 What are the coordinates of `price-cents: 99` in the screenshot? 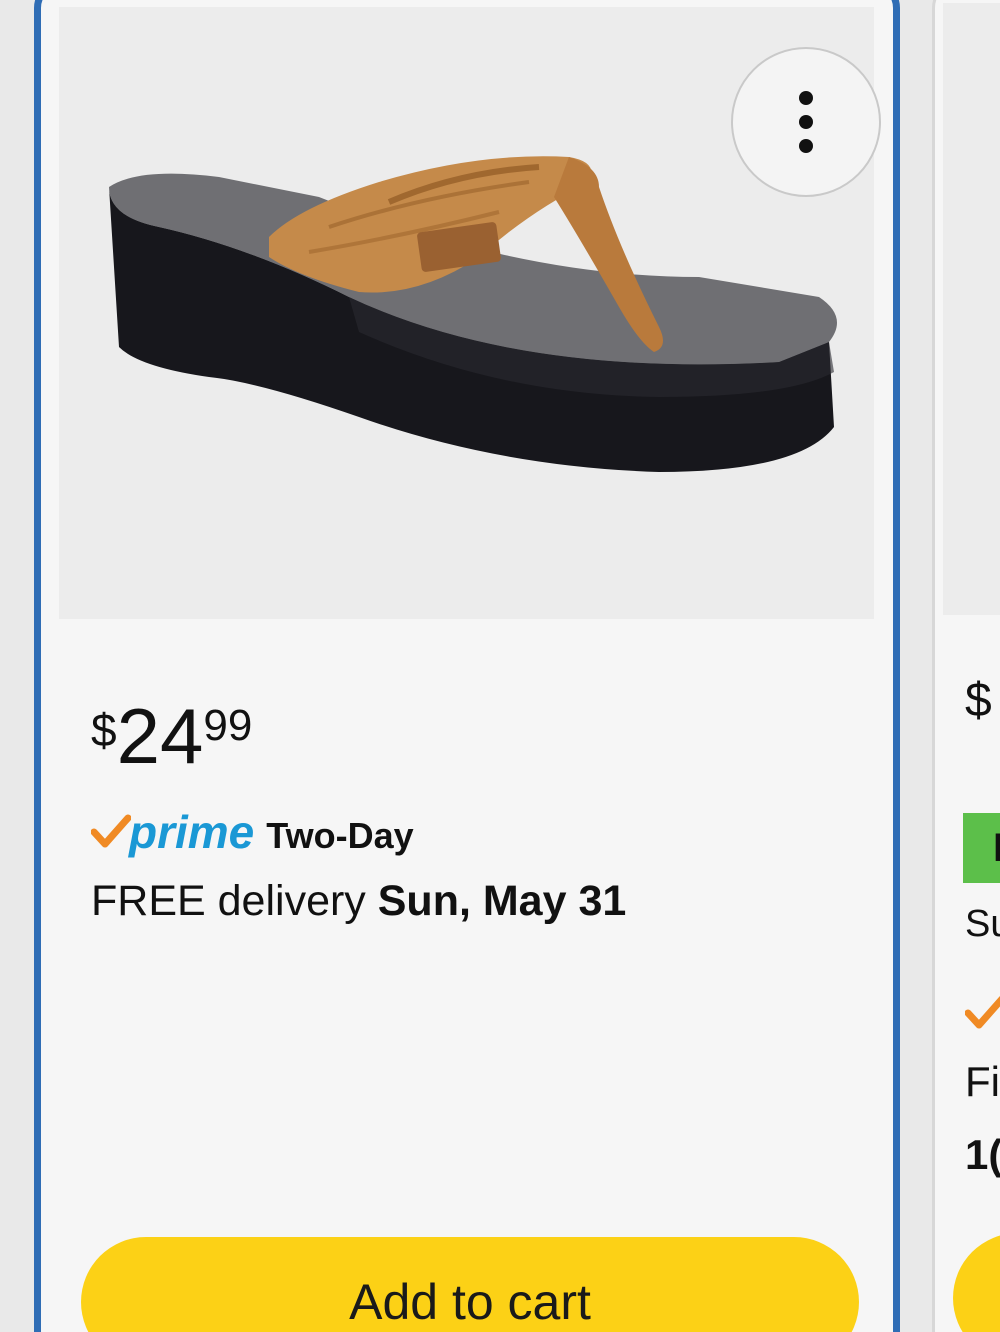 It's located at (228, 725).